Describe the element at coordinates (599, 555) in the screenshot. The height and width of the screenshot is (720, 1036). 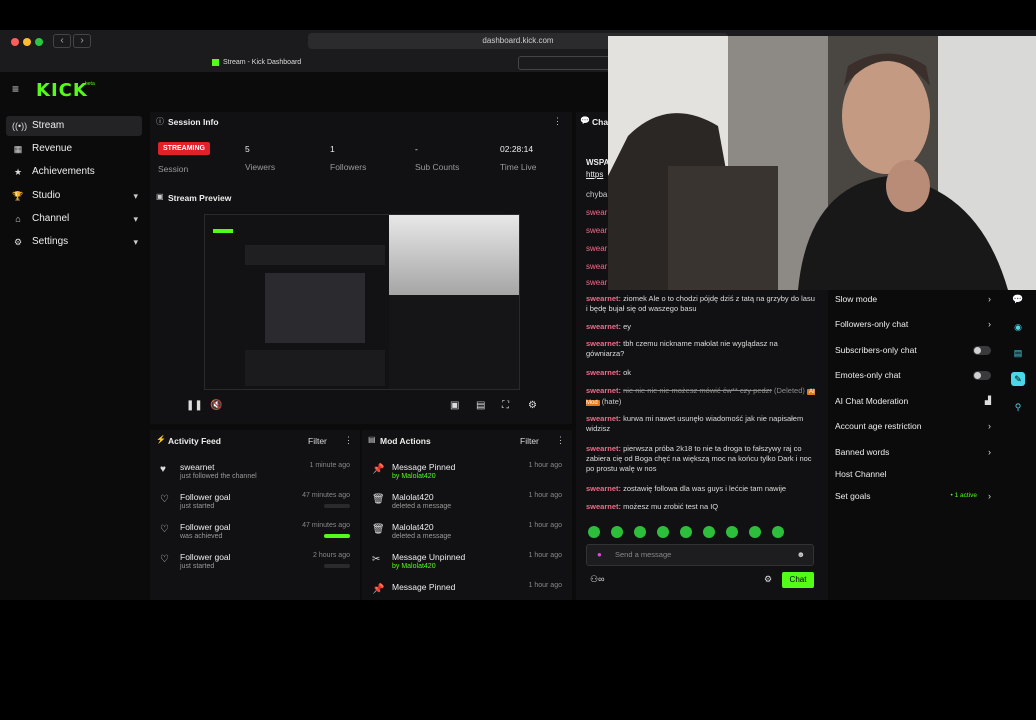
I see `mic-icon: ●` at that location.